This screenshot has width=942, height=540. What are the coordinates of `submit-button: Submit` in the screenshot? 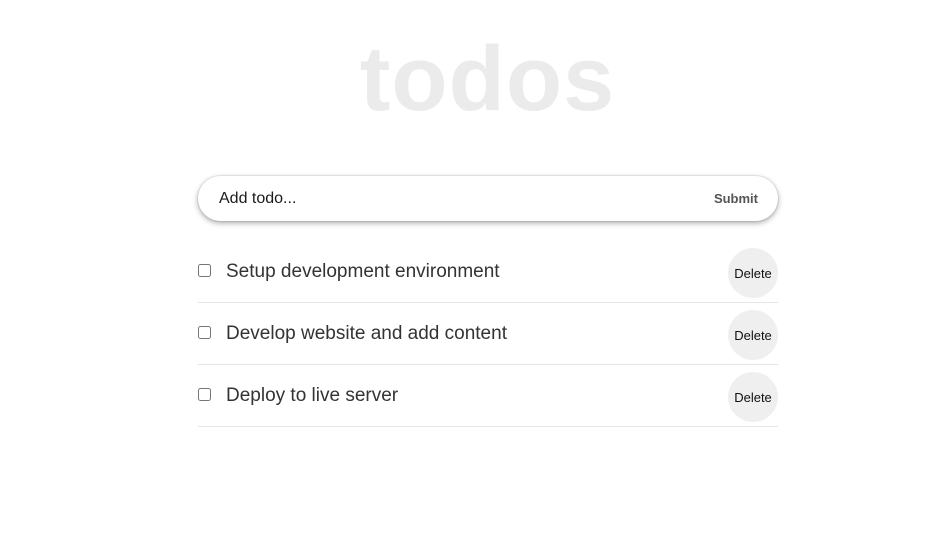 It's located at (741, 198).